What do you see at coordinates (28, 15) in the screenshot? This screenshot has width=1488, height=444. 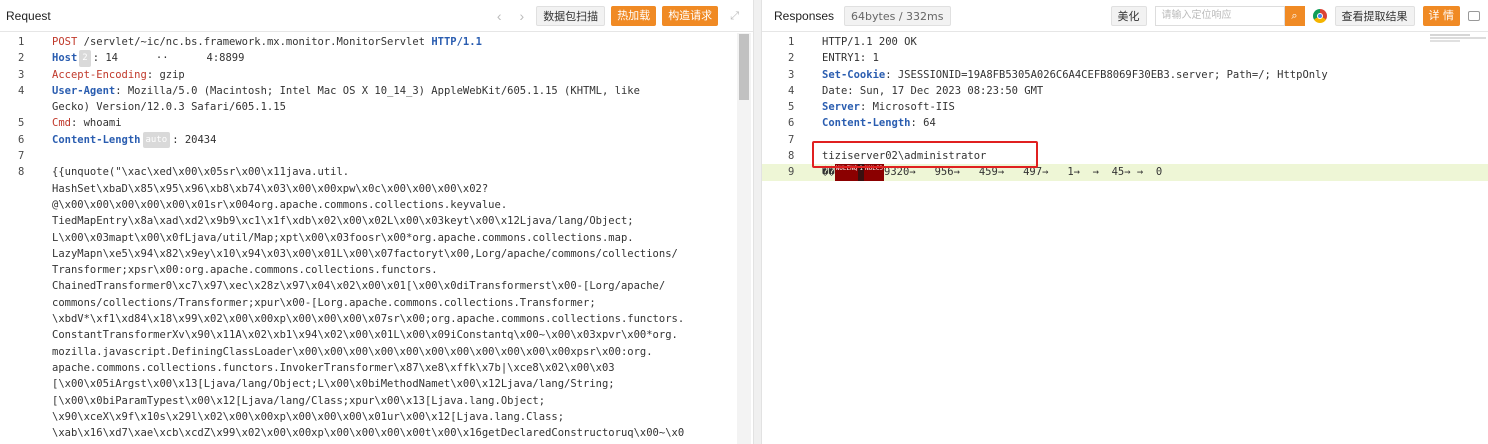 I see `request-title: Request` at bounding box center [28, 15].